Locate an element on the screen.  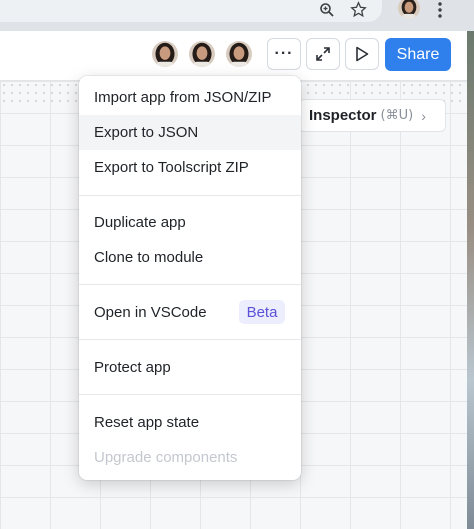
chevron-right-icon: › is located at coordinates (423, 115).